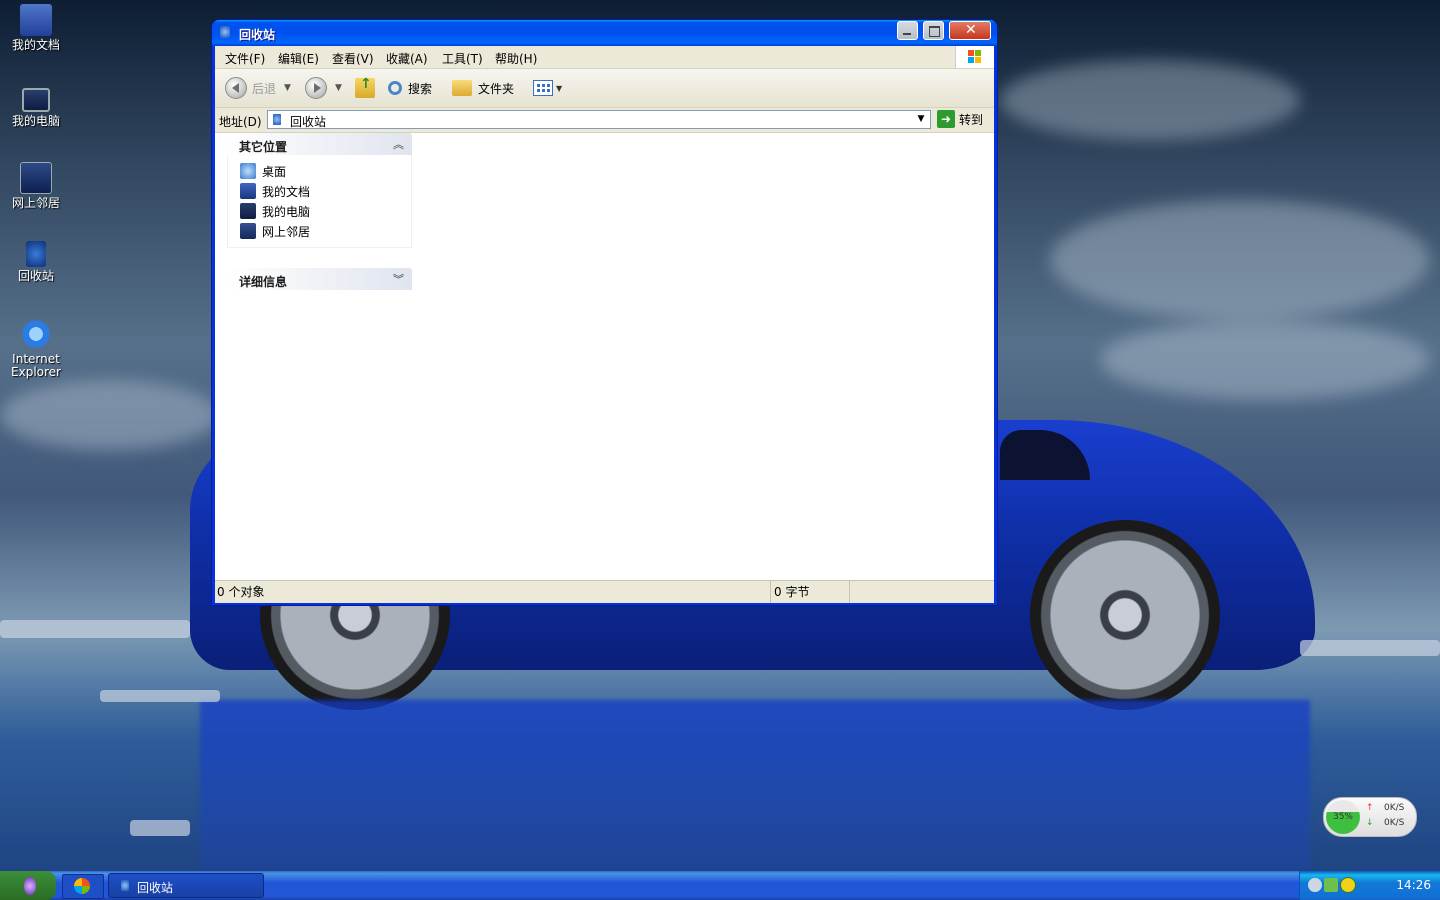 This screenshot has height=900, width=1440. I want to click on search-button: 搜索, so click(410, 88).